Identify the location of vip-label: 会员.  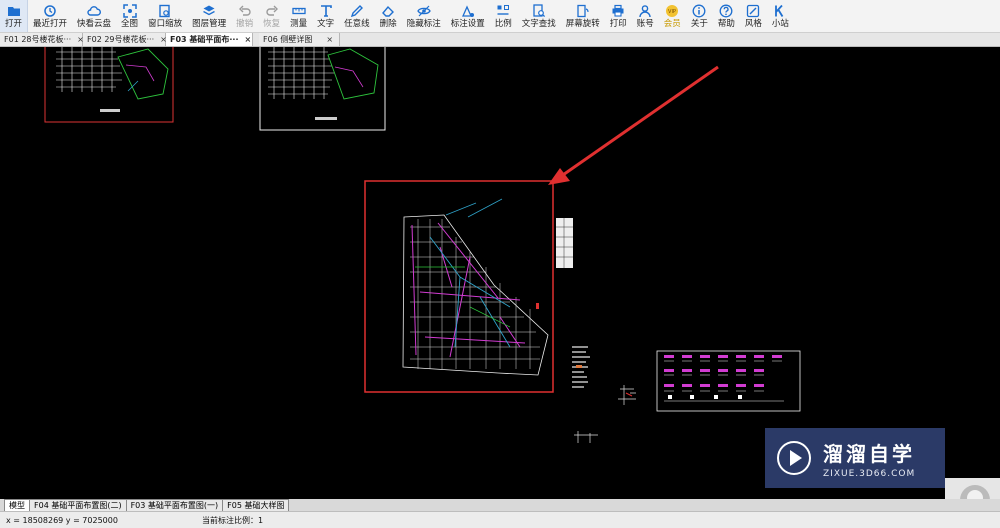
(672, 23).